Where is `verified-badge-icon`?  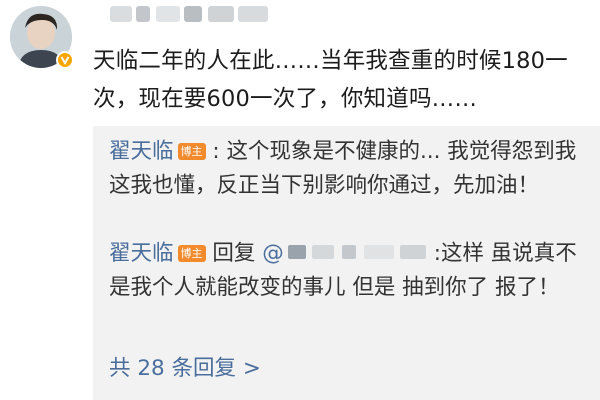
verified-badge-icon is located at coordinates (65, 60).